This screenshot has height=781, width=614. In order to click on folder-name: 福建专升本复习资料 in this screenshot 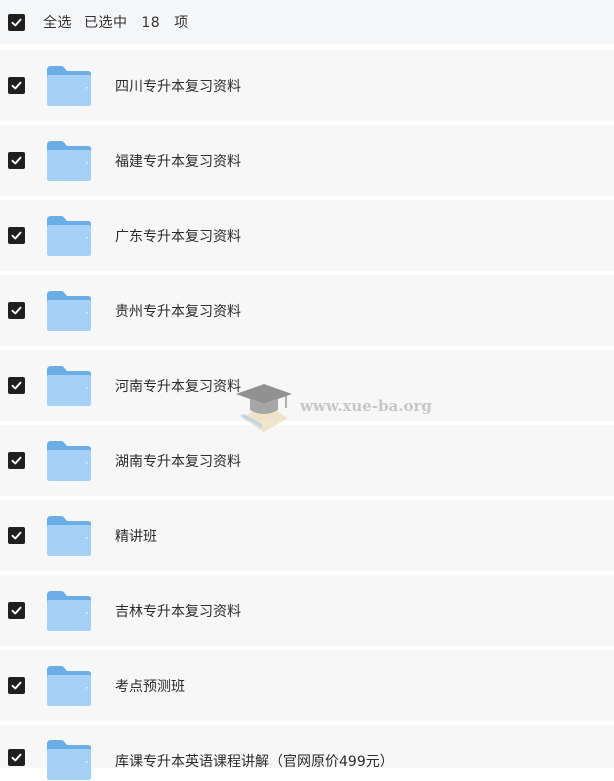, I will do `click(178, 161)`.